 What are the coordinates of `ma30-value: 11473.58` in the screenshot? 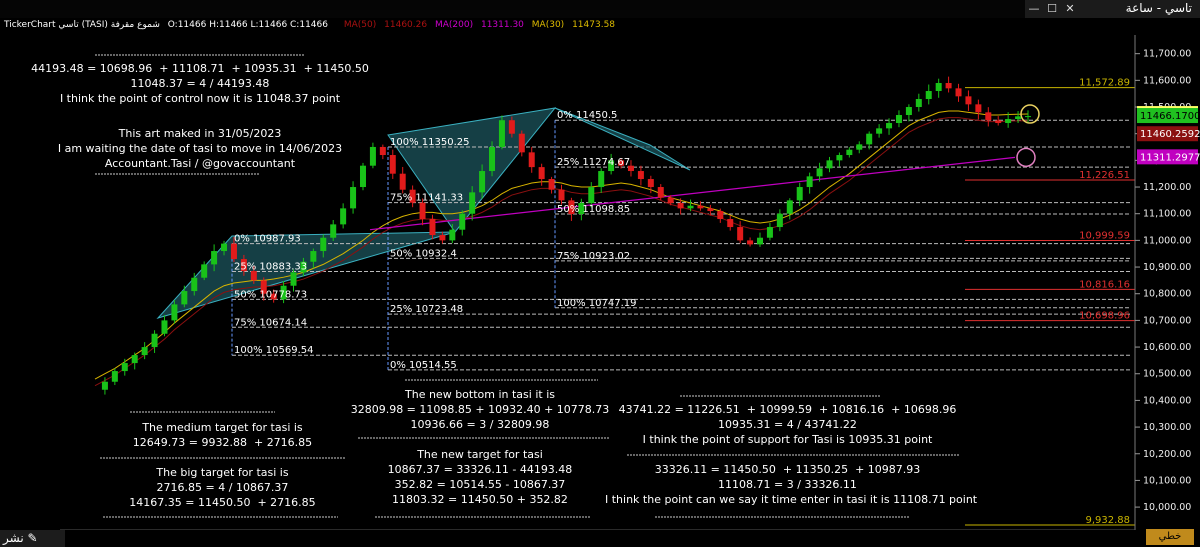 It's located at (594, 25).